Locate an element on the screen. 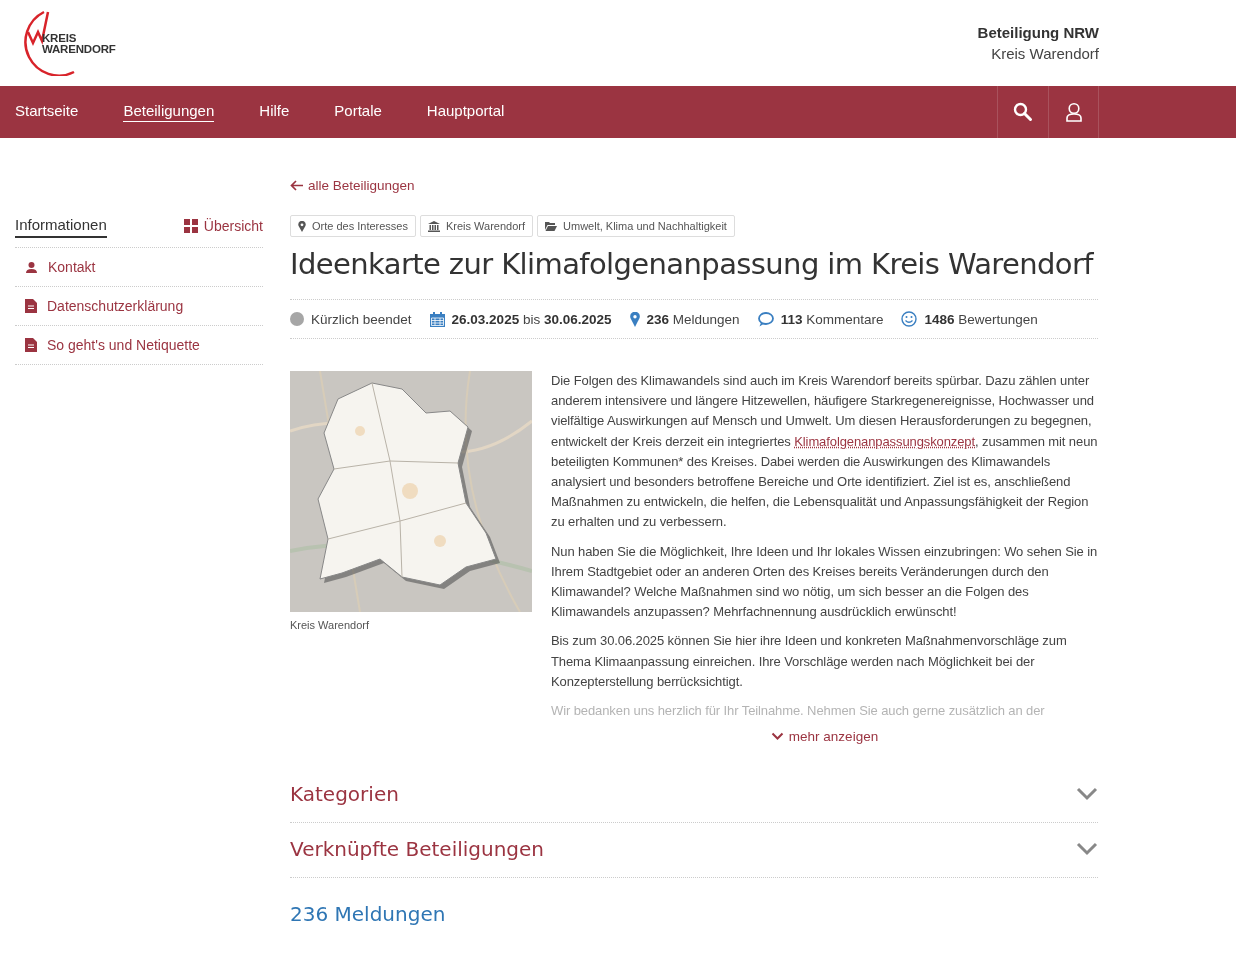  show-more-button: mehr anzeigen is located at coordinates (824, 737).